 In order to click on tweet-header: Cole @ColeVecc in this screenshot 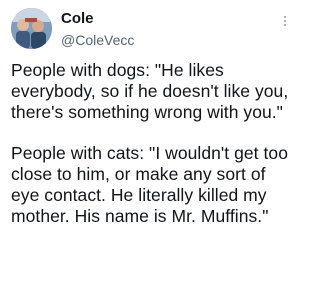, I will do `click(151, 30)`.